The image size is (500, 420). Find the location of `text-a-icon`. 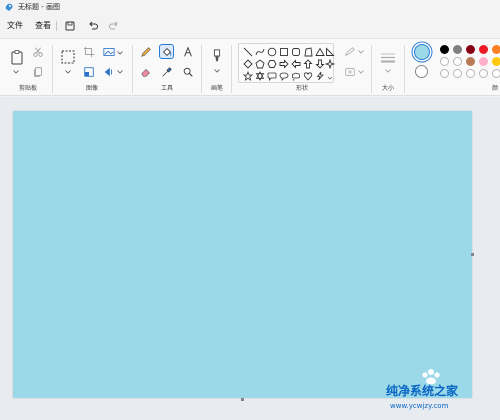

text-a-icon is located at coordinates (188, 51).